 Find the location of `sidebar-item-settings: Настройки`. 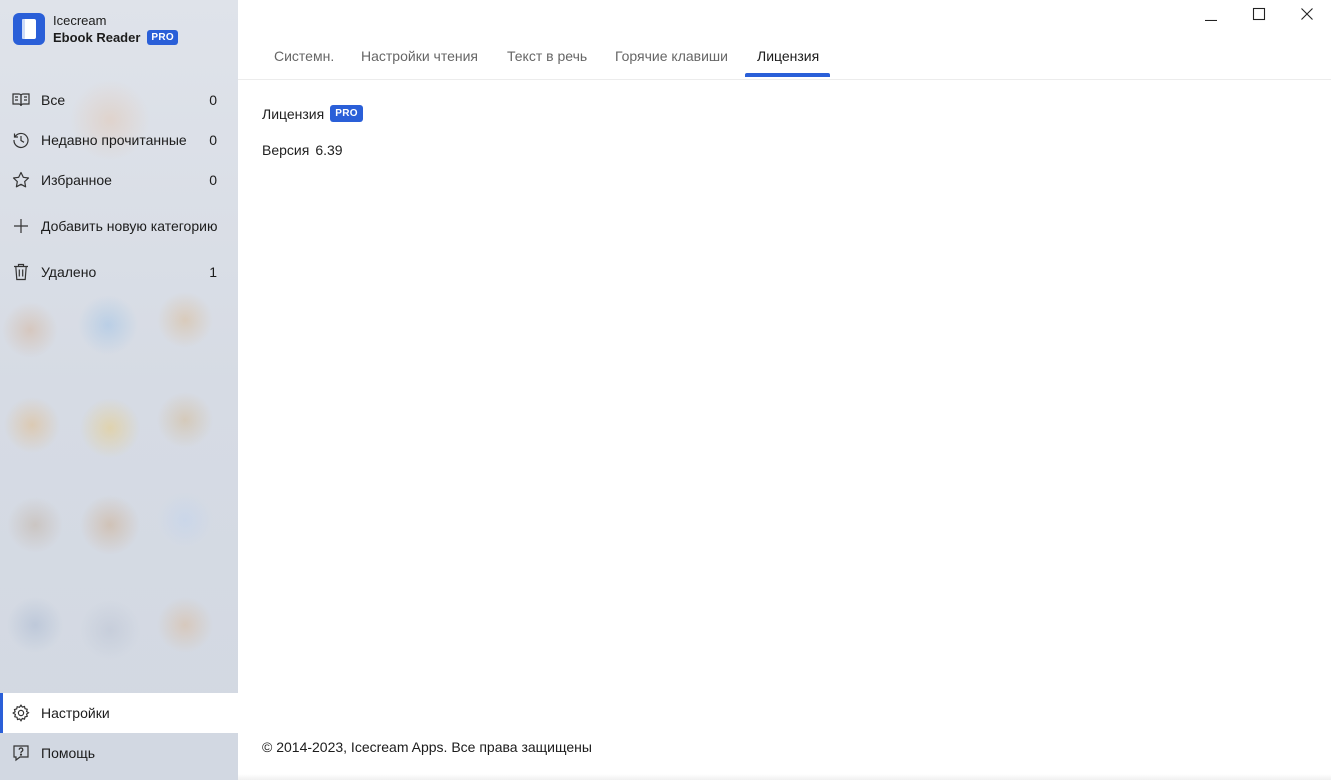

sidebar-item-settings: Настройки is located at coordinates (119, 713).